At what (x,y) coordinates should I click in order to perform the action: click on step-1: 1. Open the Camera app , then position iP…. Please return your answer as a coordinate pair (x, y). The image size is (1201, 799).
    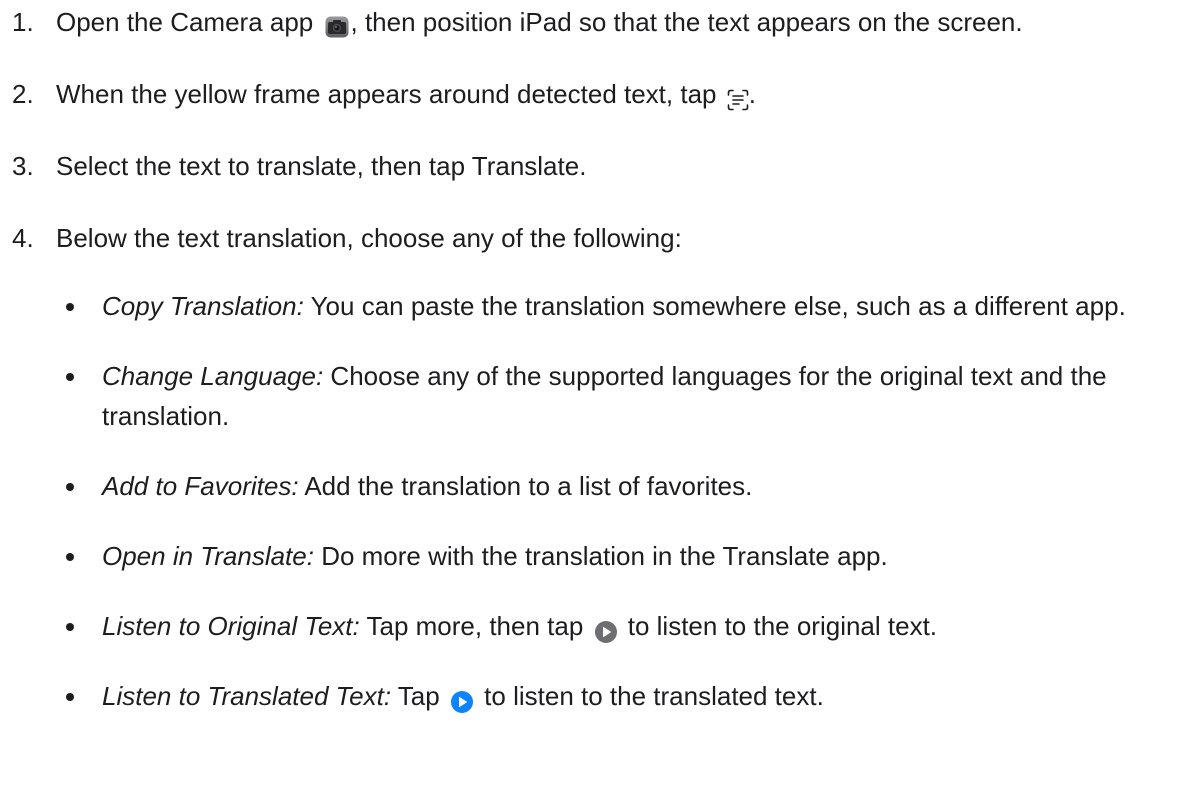
    Looking at the image, I should click on (600, 22).